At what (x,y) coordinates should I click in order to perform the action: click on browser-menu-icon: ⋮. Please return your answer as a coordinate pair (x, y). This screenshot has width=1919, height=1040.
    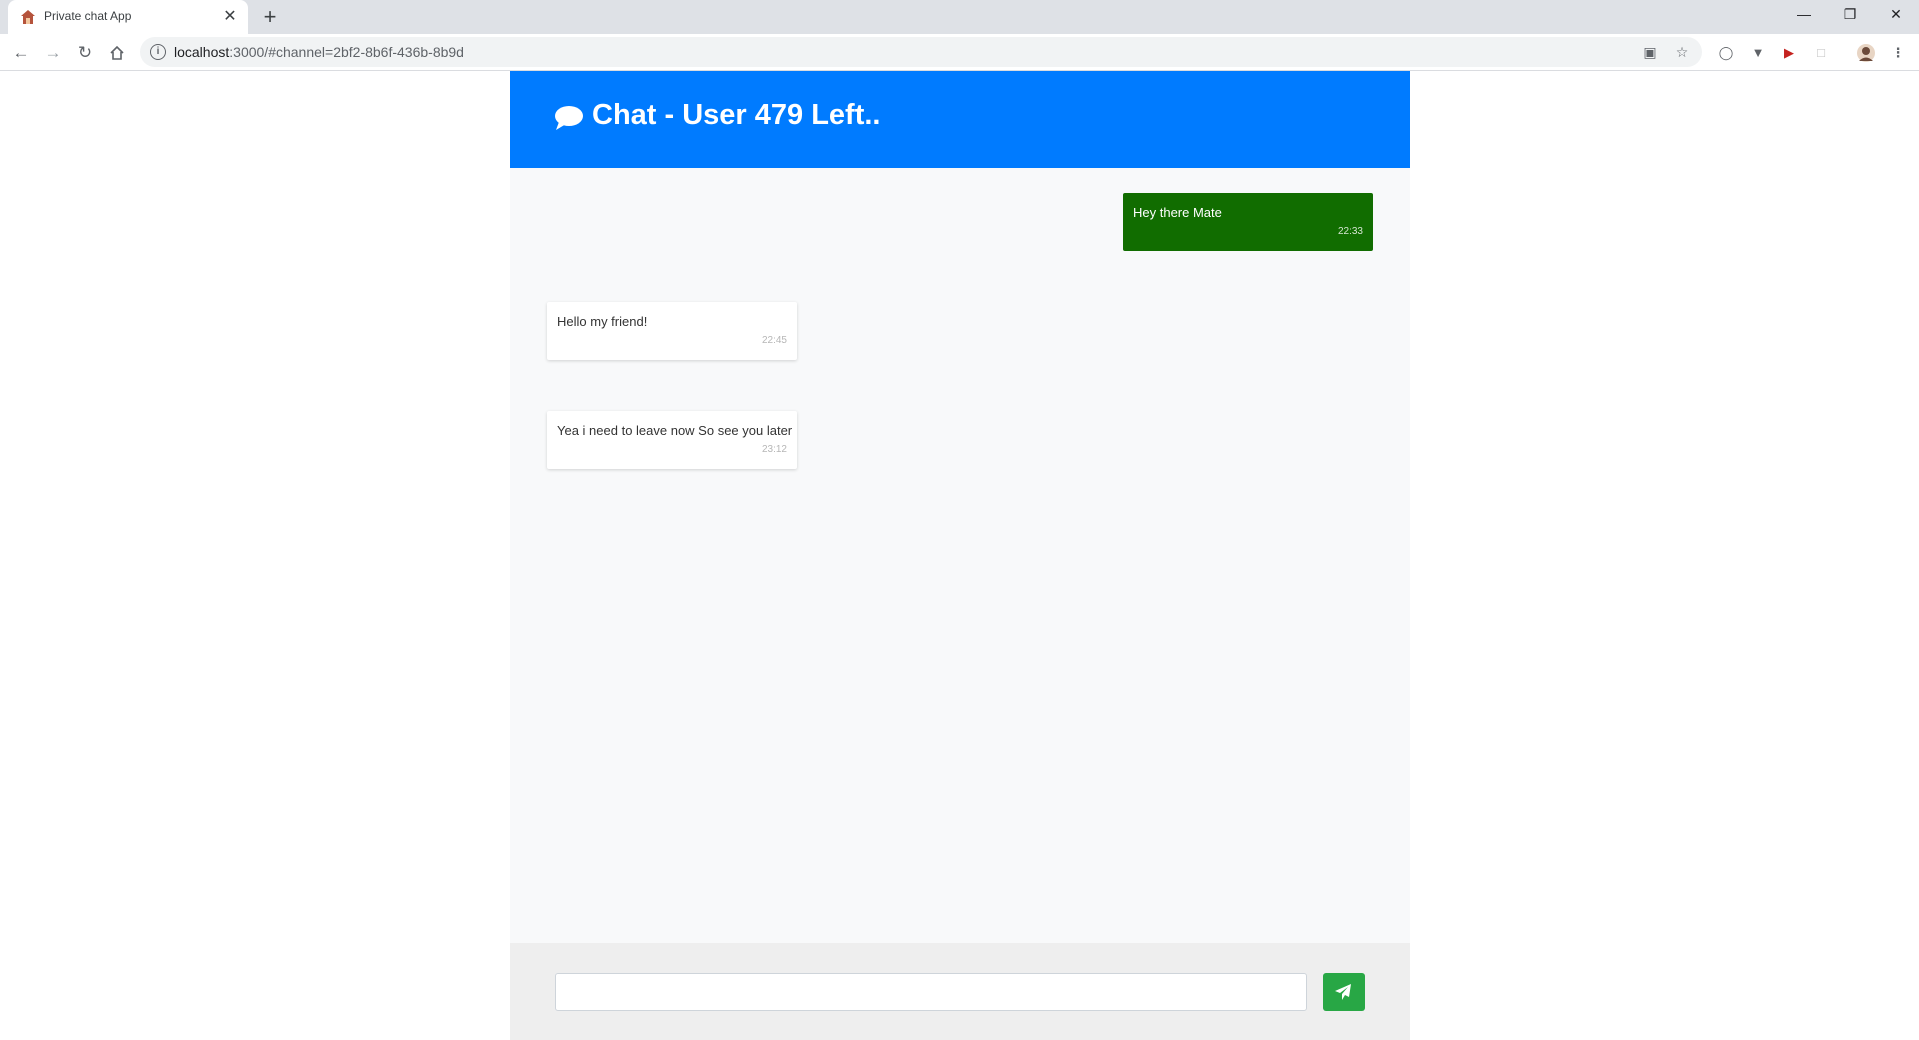
    Looking at the image, I should click on (1898, 53).